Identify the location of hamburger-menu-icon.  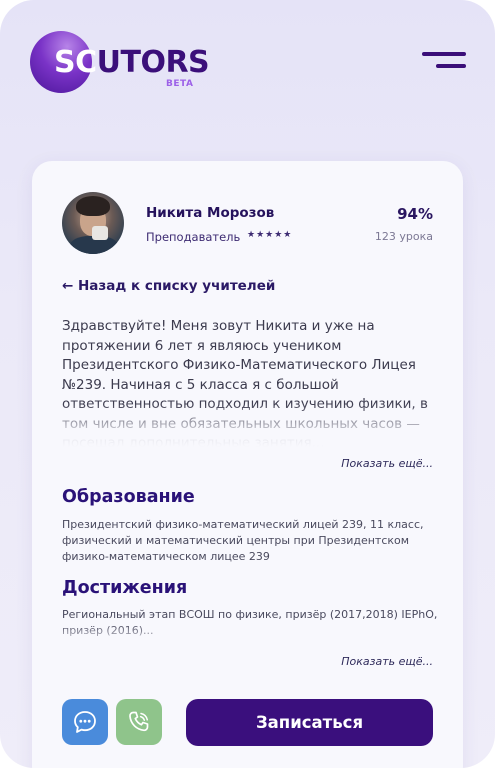
(441, 62).